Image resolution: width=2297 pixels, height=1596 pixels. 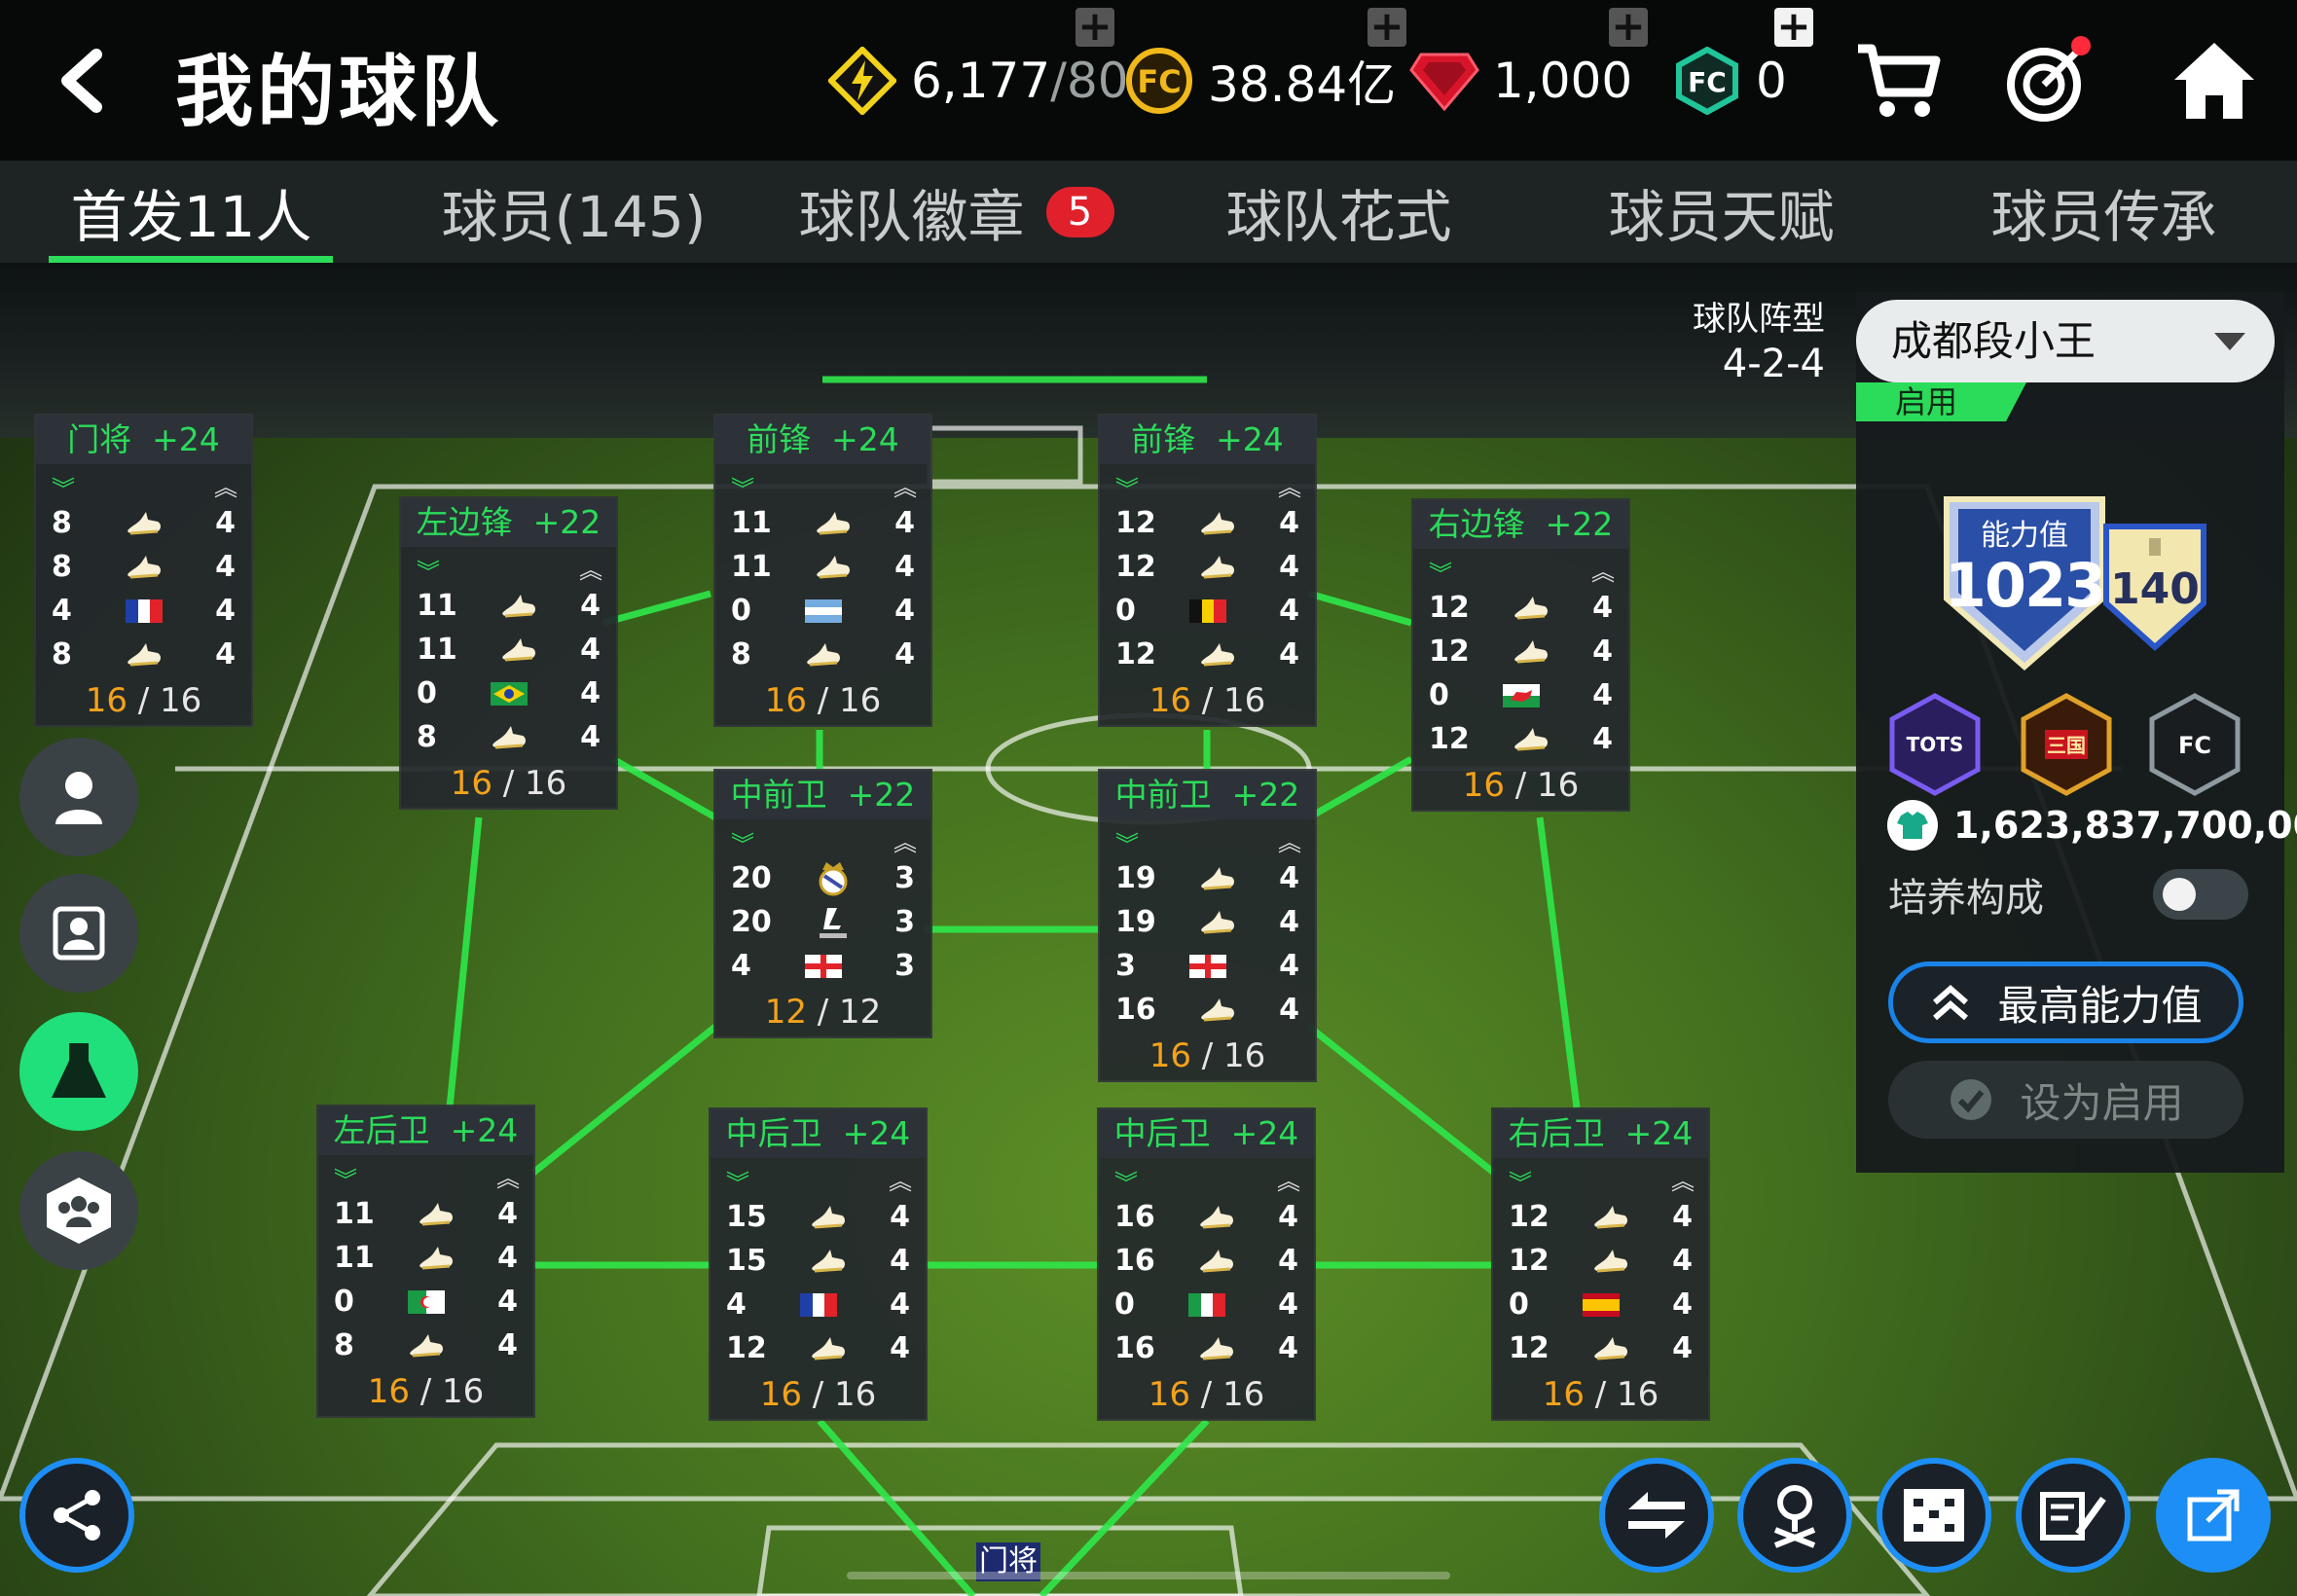 I want to click on tab-team-badges: 球队徽章 5, so click(x=956, y=212).